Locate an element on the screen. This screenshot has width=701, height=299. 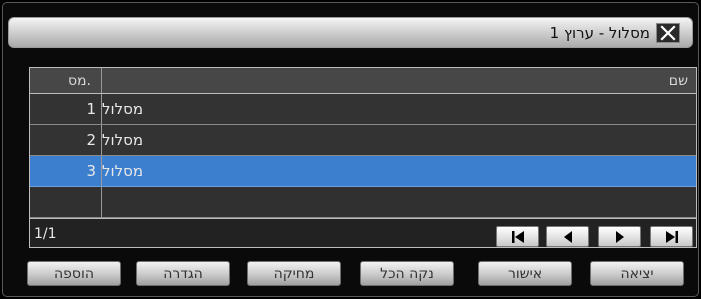
row-number: 1 is located at coordinates (66, 109).